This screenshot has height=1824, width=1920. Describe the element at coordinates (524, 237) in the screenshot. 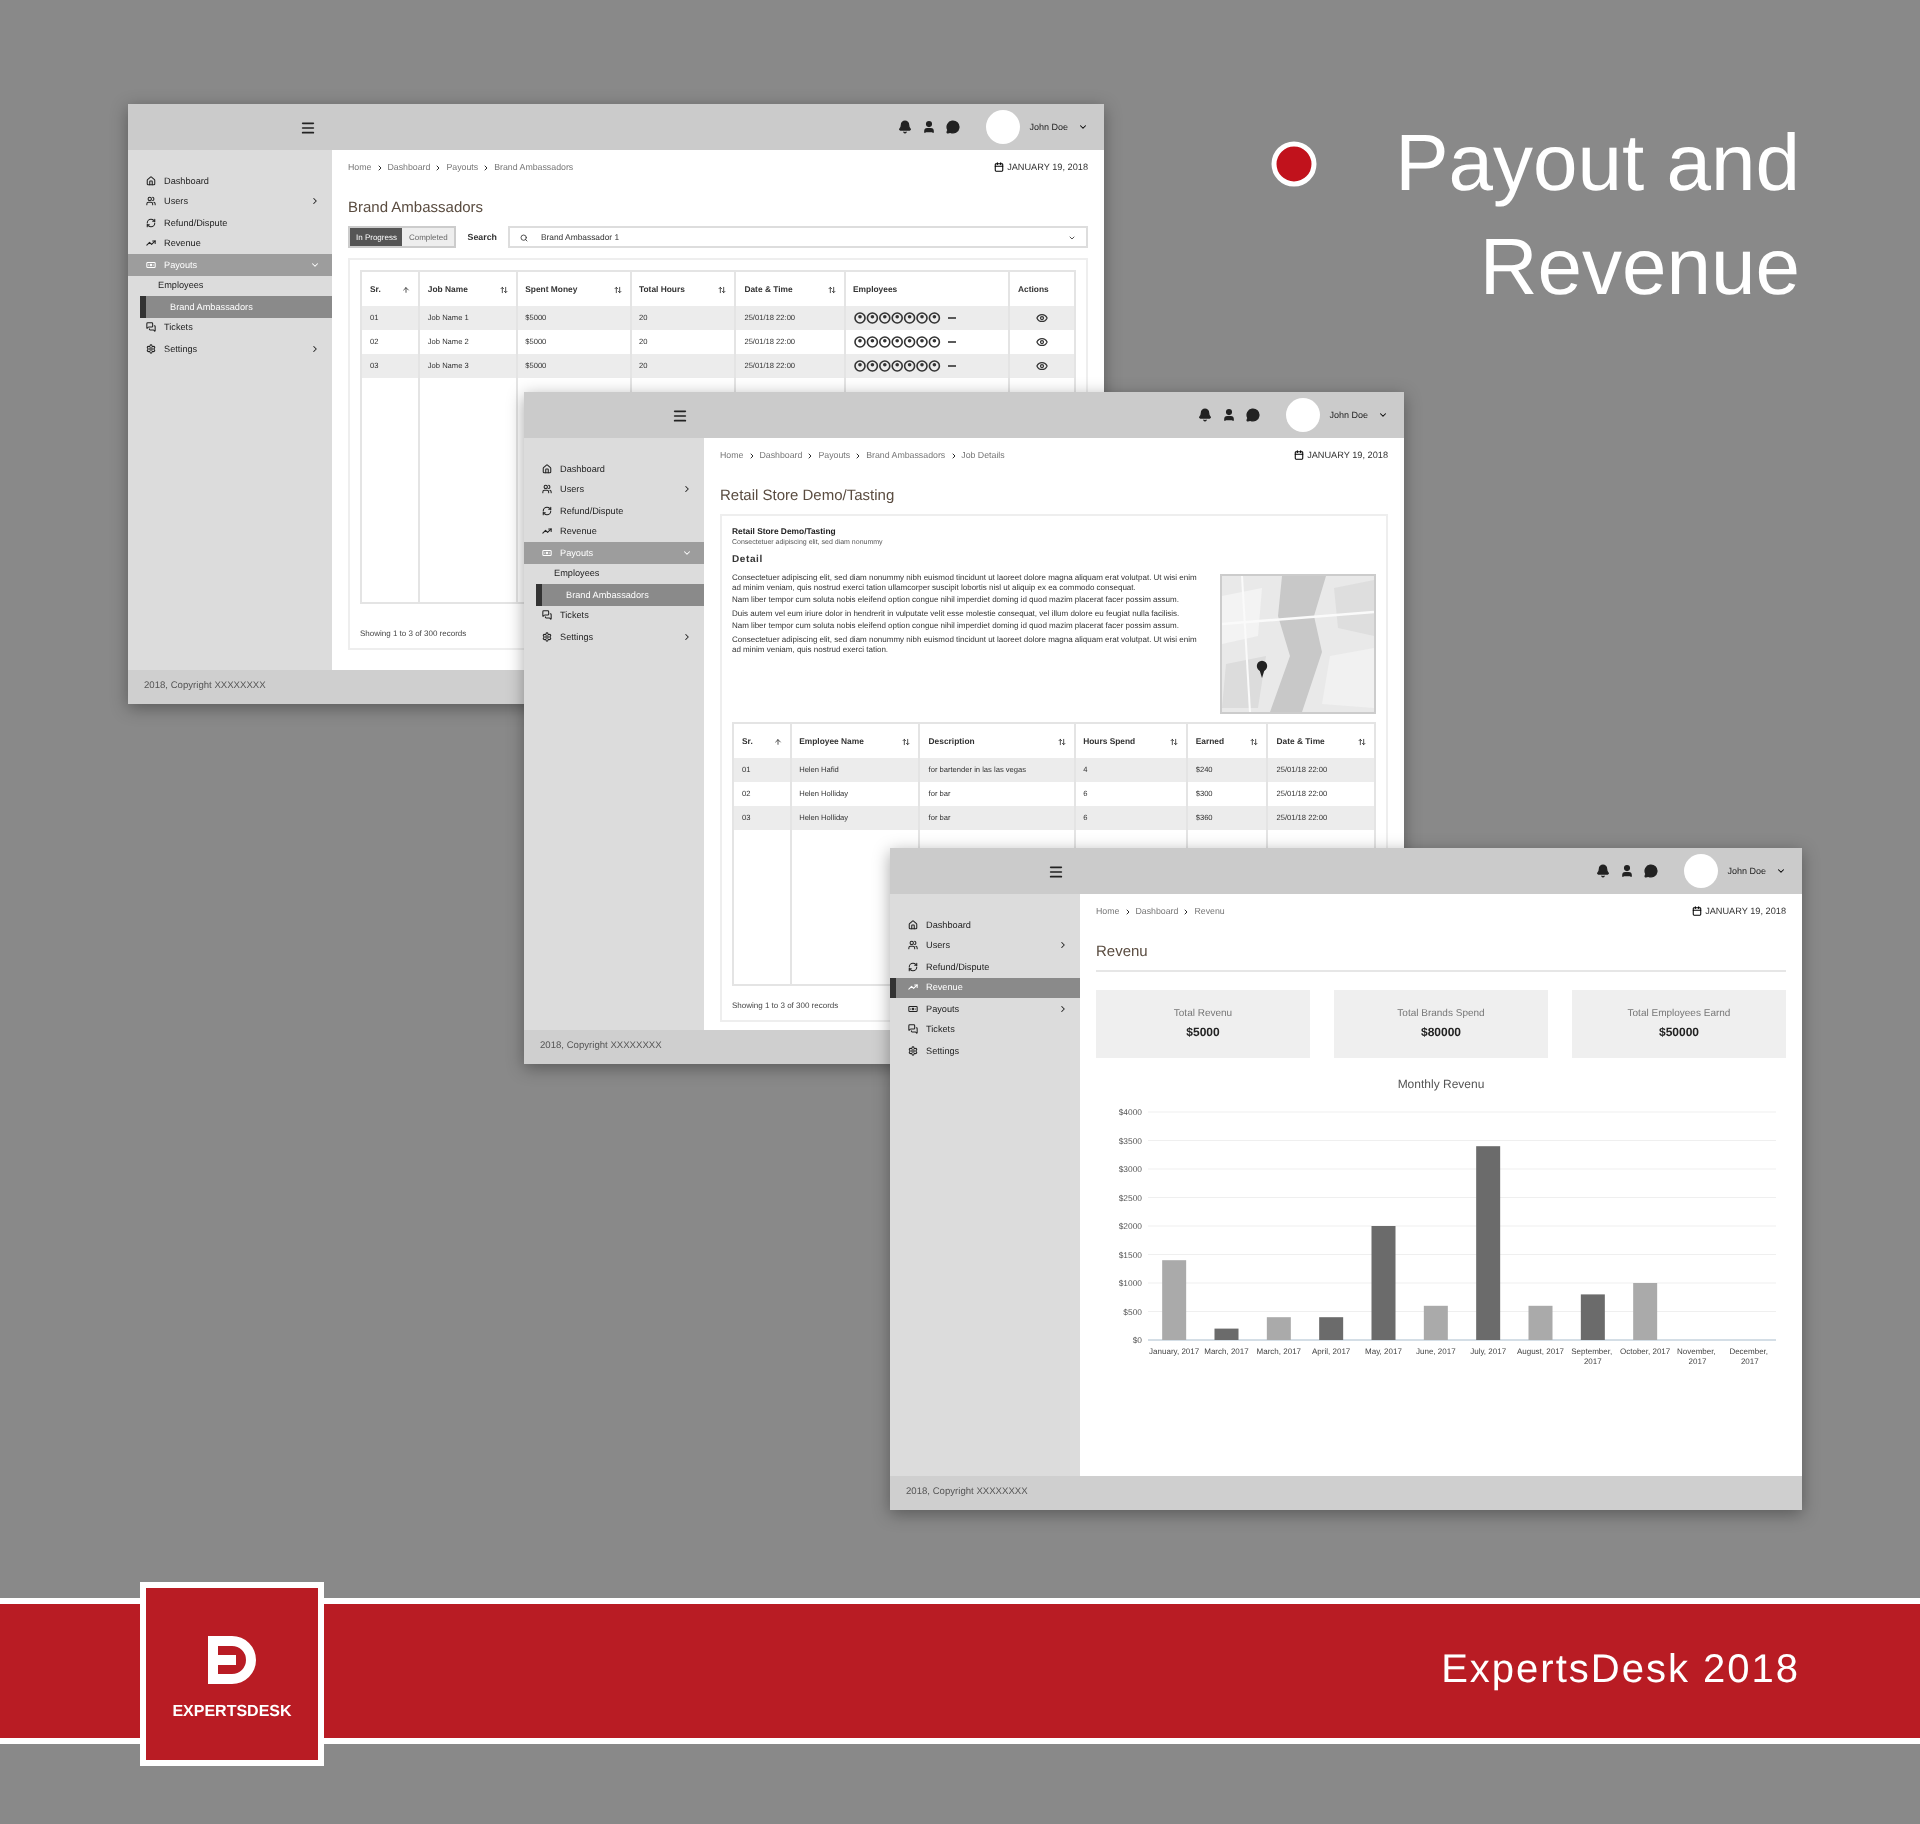

I see `search-icon` at that location.